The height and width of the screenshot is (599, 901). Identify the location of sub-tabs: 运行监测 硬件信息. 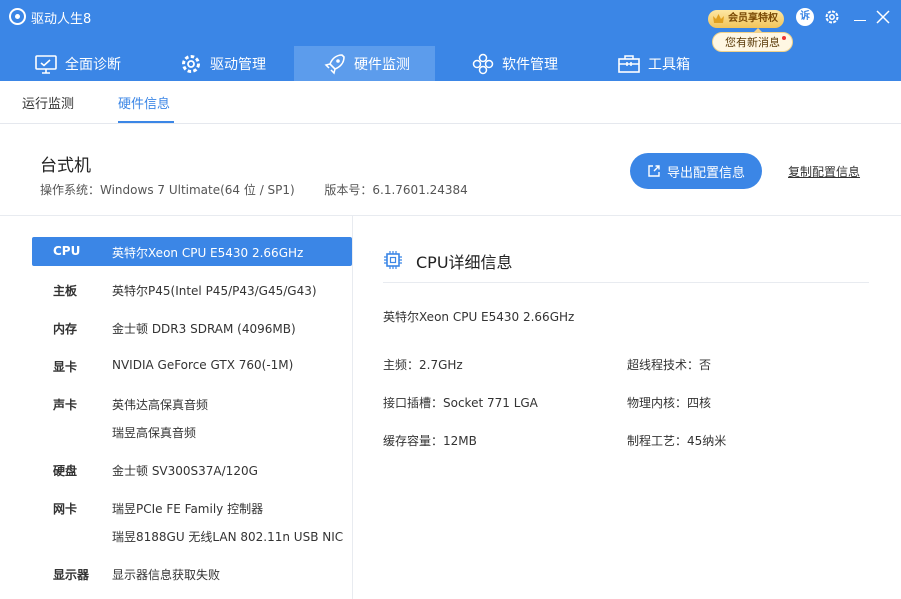
(450, 102).